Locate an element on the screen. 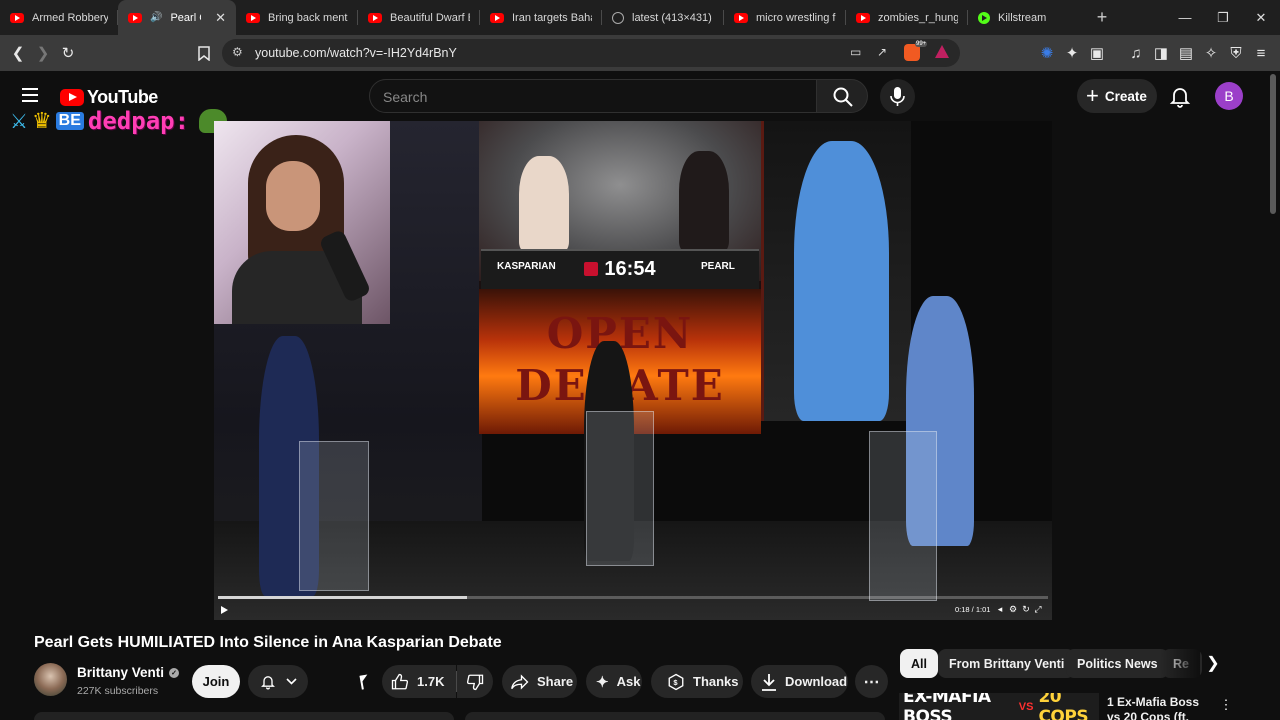 The image size is (1280, 720). vpn-icon: ⛨ is located at coordinates (1236, 53).